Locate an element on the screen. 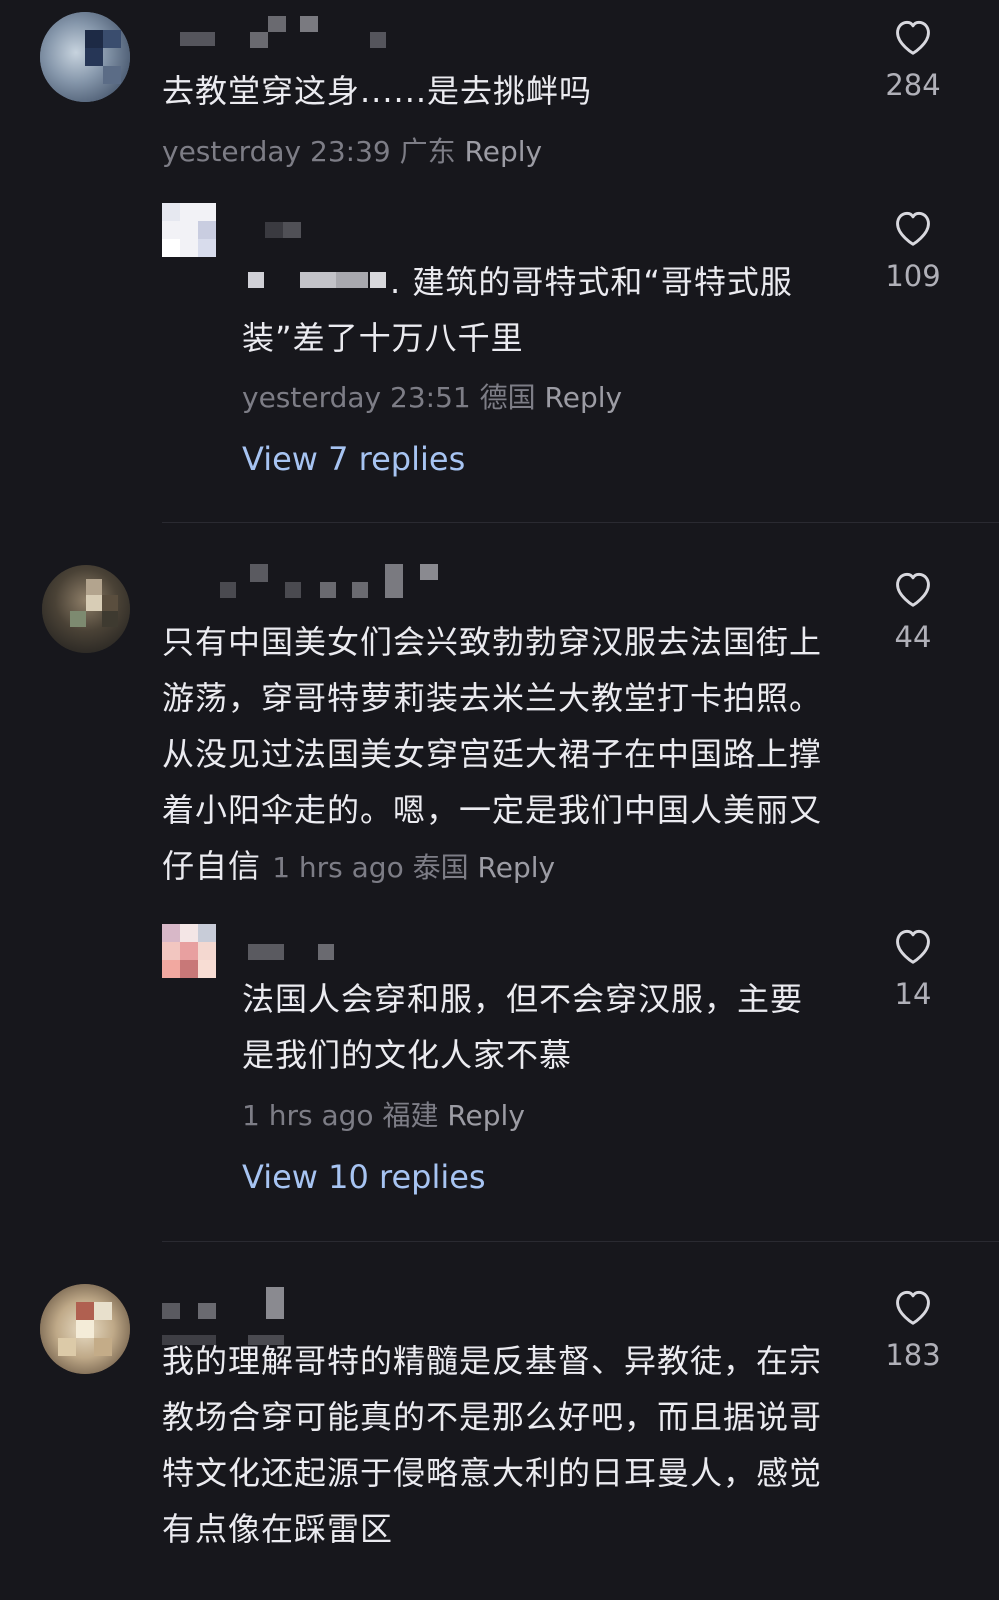 This screenshot has height=1600, width=999. like-button: 44 is located at coordinates (913, 611).